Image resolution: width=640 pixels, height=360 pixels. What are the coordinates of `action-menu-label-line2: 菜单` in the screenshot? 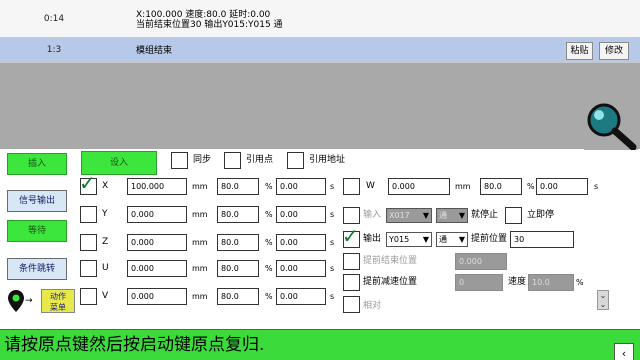 It's located at (58, 307).